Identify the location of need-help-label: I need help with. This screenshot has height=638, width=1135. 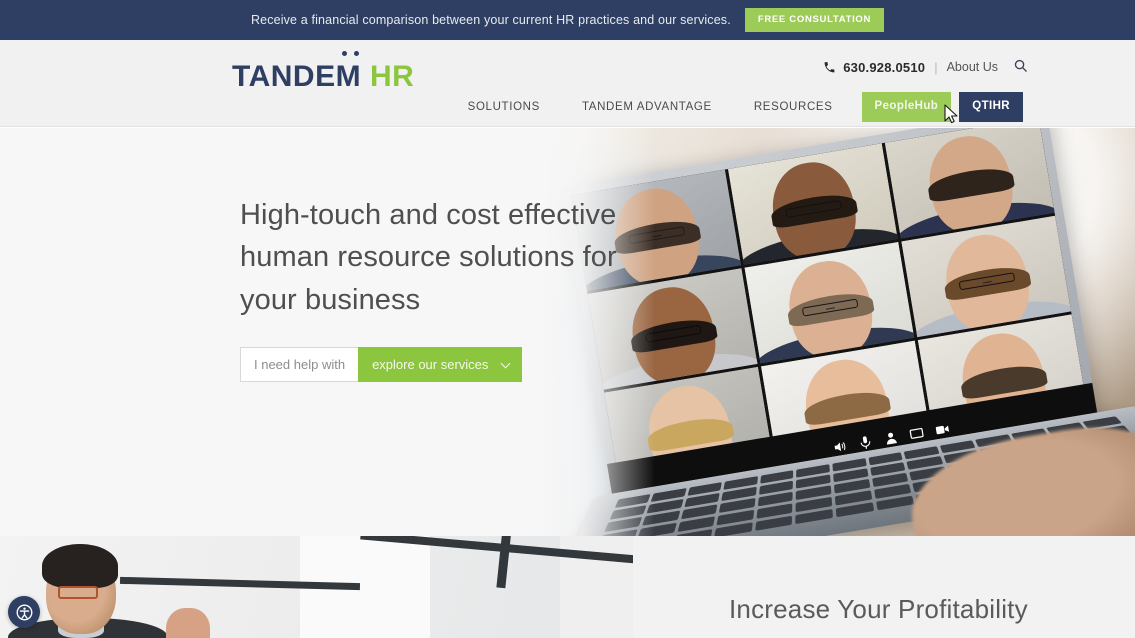
(299, 364).